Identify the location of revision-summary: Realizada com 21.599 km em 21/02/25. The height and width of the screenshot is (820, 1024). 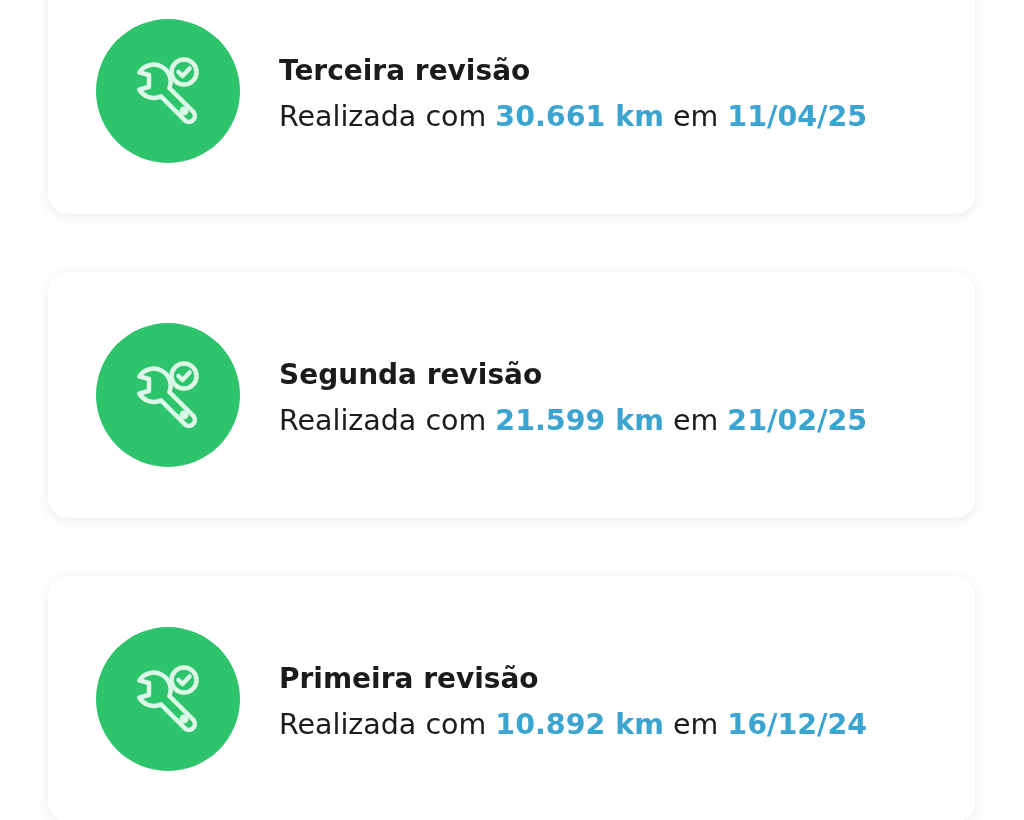
(573, 421).